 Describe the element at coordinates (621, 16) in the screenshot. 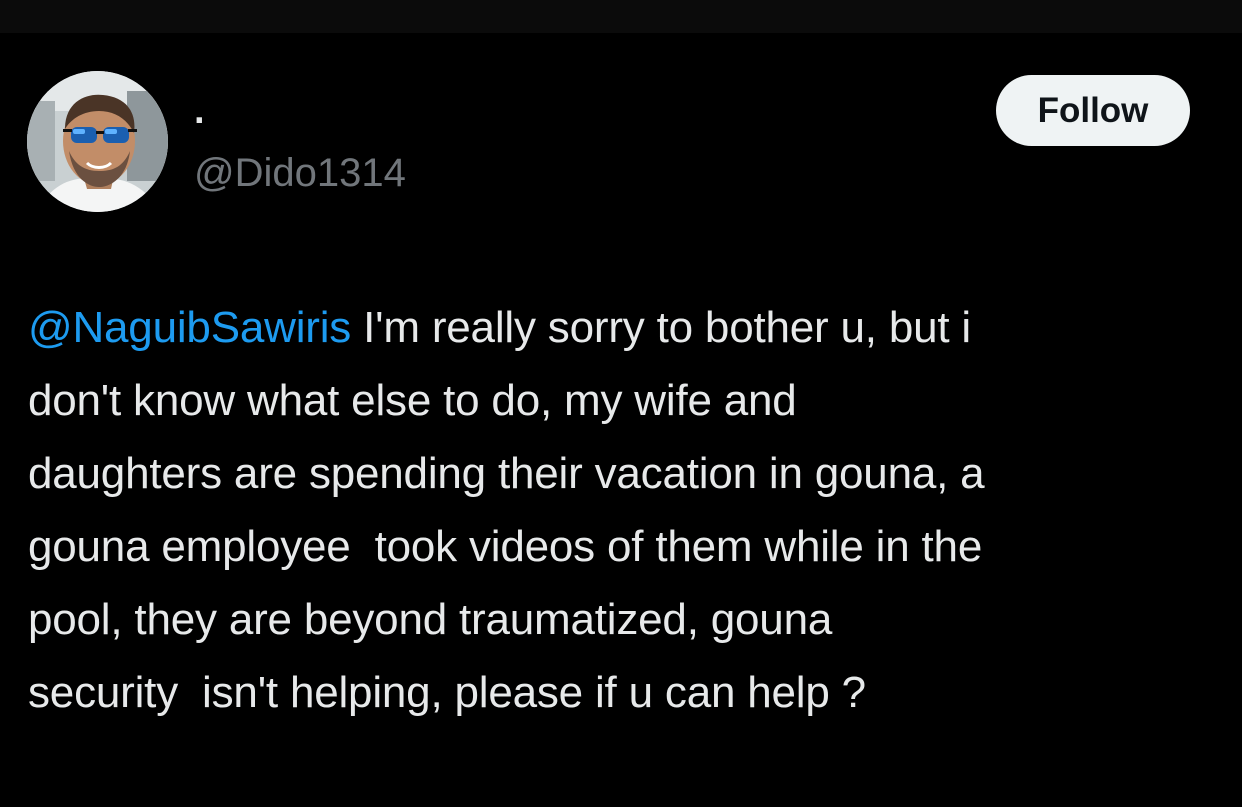

I see `top-bar` at that location.